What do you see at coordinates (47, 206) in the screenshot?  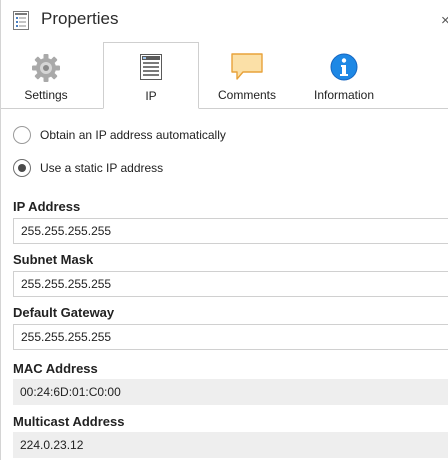 I see `ip-address-label: IP Address` at bounding box center [47, 206].